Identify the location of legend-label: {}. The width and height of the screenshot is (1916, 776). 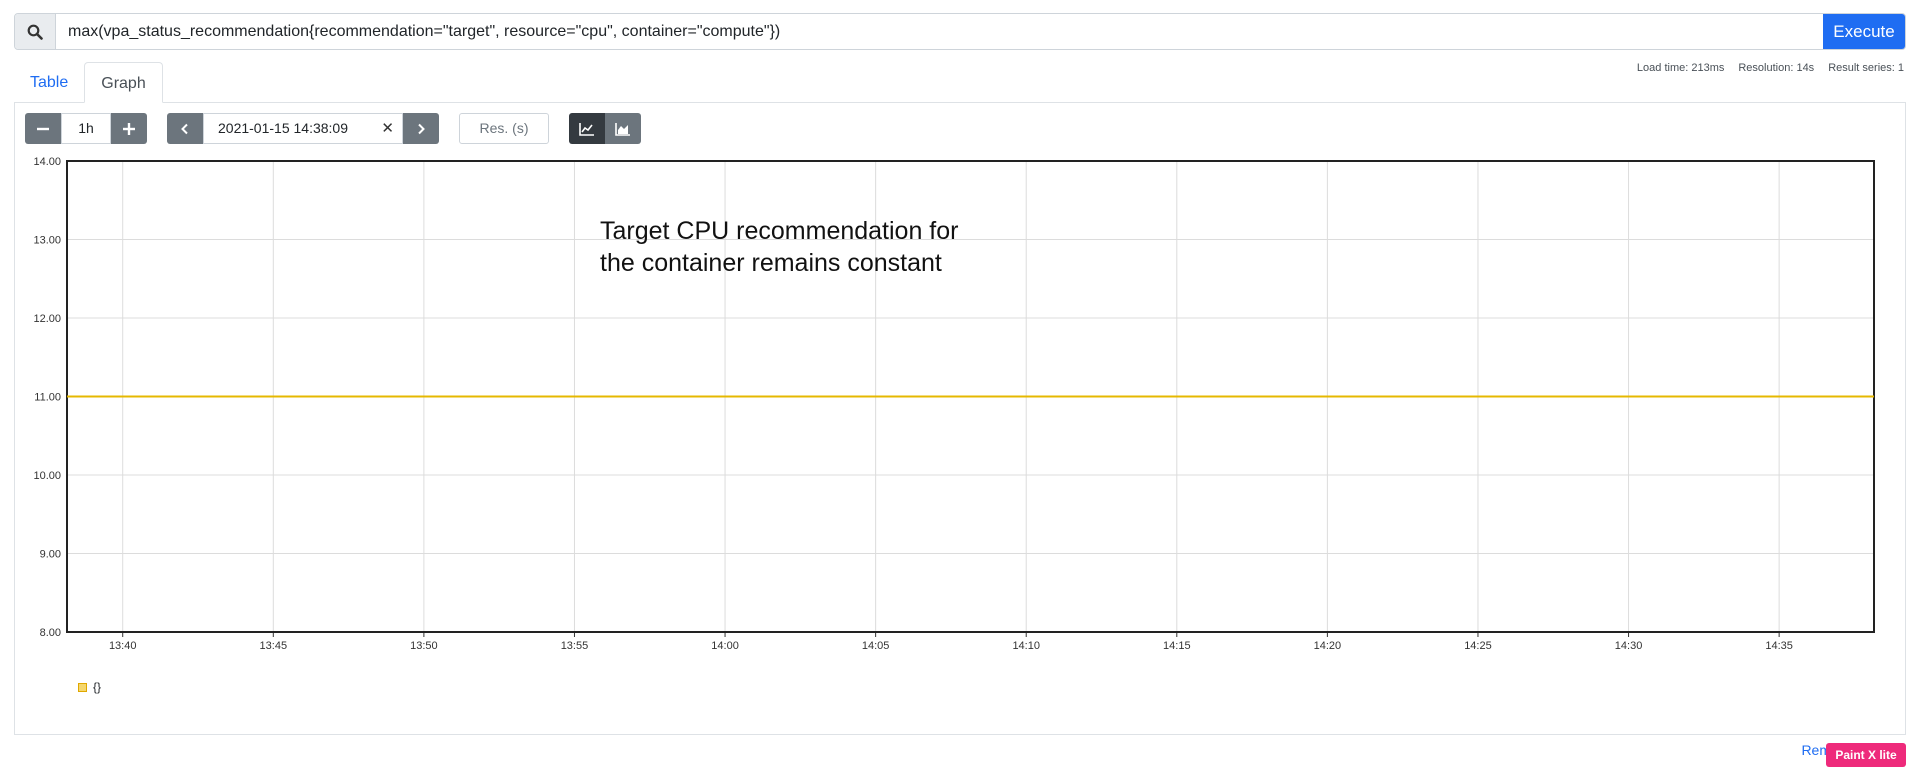
(97, 687).